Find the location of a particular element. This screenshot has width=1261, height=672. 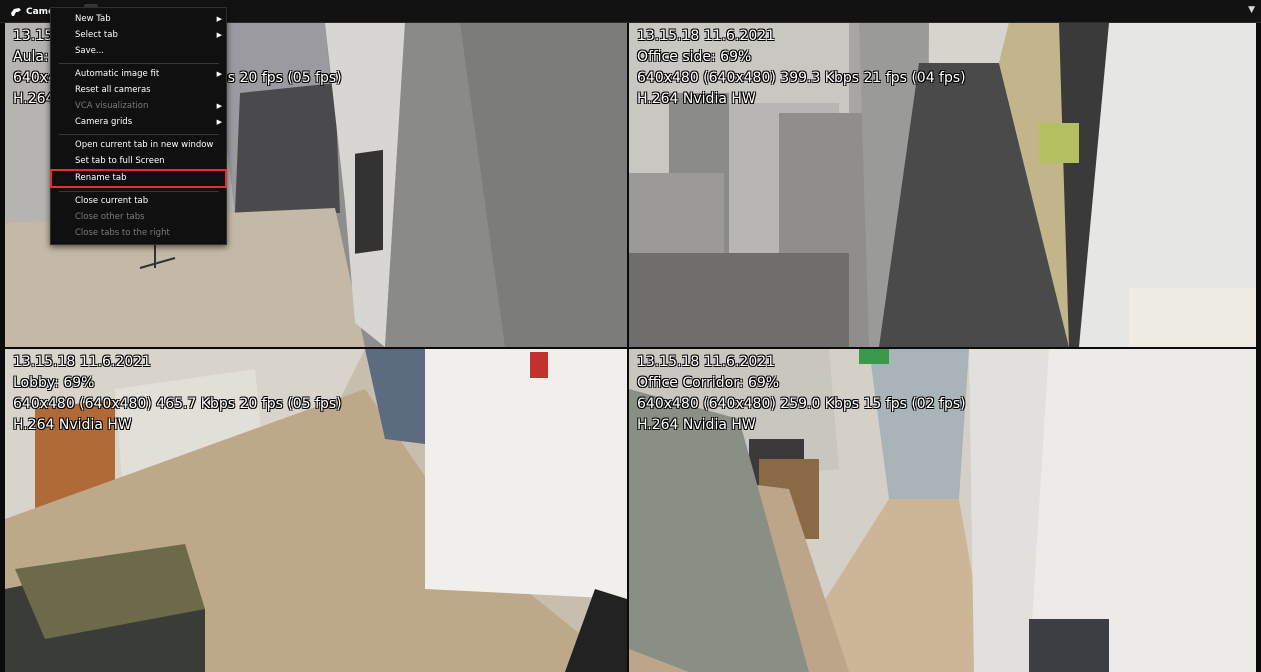

camera-name: Office Corridor: 69% is located at coordinates (708, 383).